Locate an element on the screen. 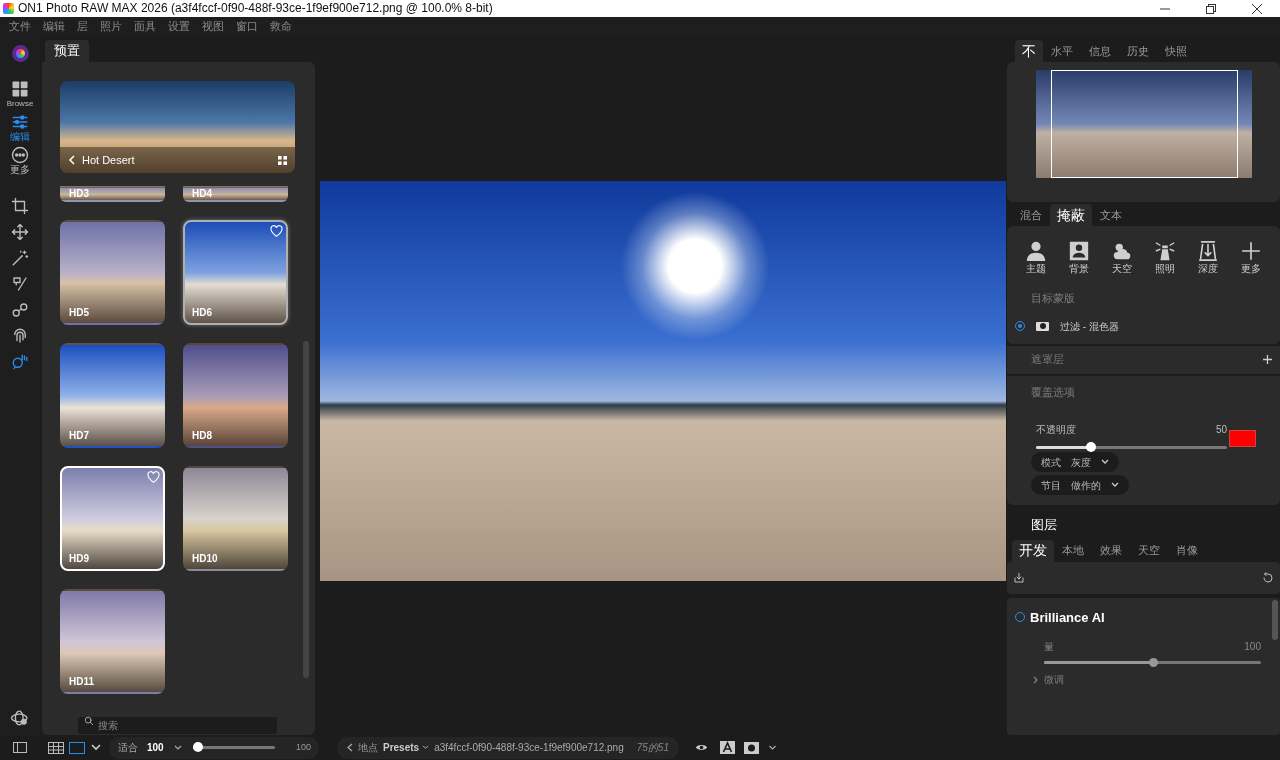 Image resolution: width=1280 pixels, height=760 pixels. section-heading: 覆盖选项 is located at coordinates (1053, 392).